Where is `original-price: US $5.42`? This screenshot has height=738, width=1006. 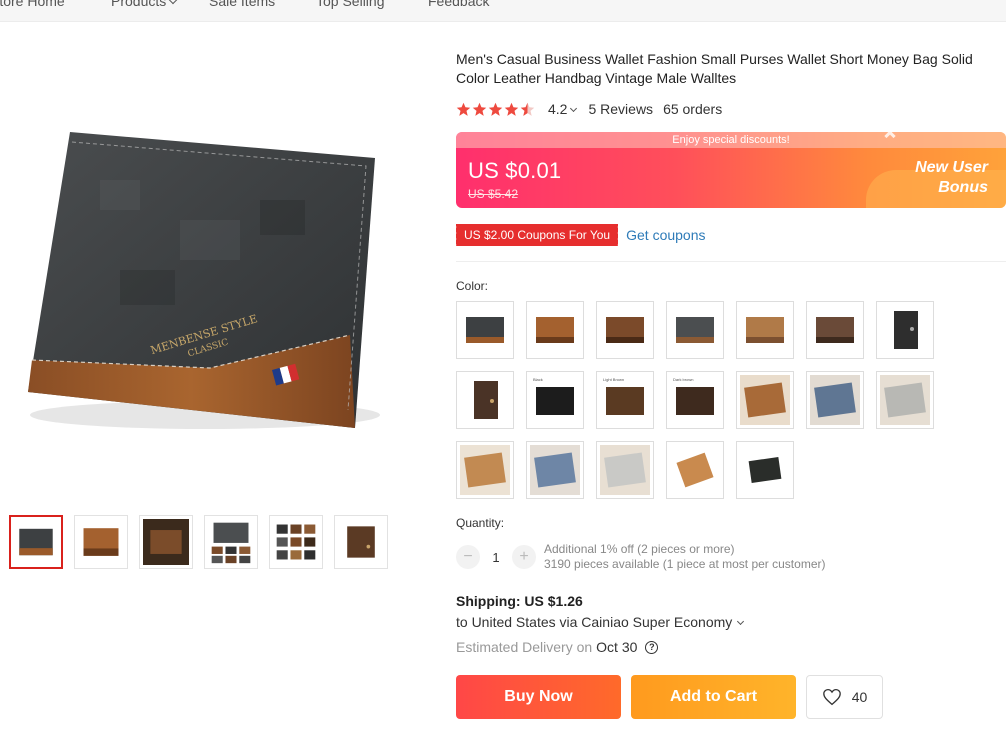 original-price: US $5.42 is located at coordinates (493, 194).